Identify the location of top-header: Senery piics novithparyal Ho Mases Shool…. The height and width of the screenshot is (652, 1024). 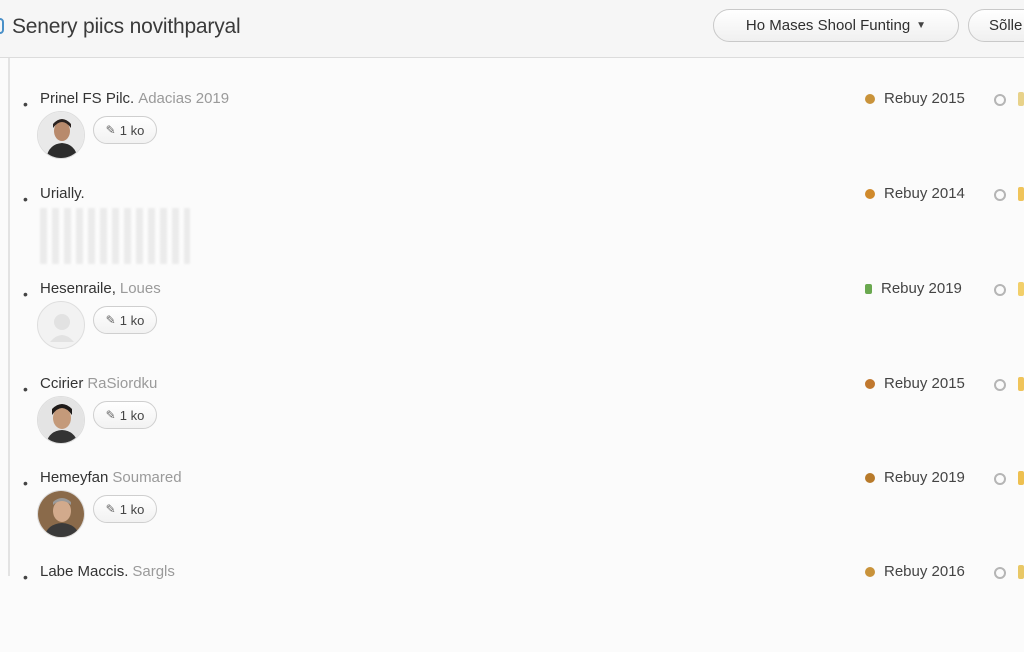
(512, 29).